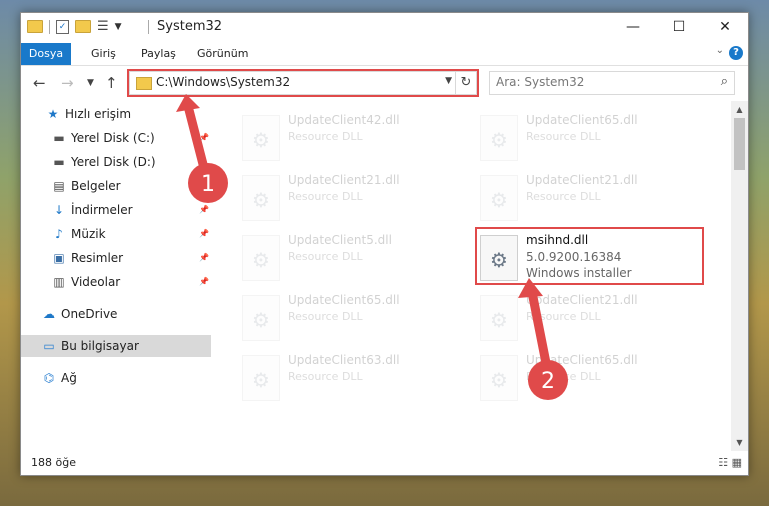 Image resolution: width=769 pixels, height=506 pixels. Describe the element at coordinates (384, 28) in the screenshot. I see `title-bar: ✓ ☰ ▼ System32 — ☐ ✕` at that location.